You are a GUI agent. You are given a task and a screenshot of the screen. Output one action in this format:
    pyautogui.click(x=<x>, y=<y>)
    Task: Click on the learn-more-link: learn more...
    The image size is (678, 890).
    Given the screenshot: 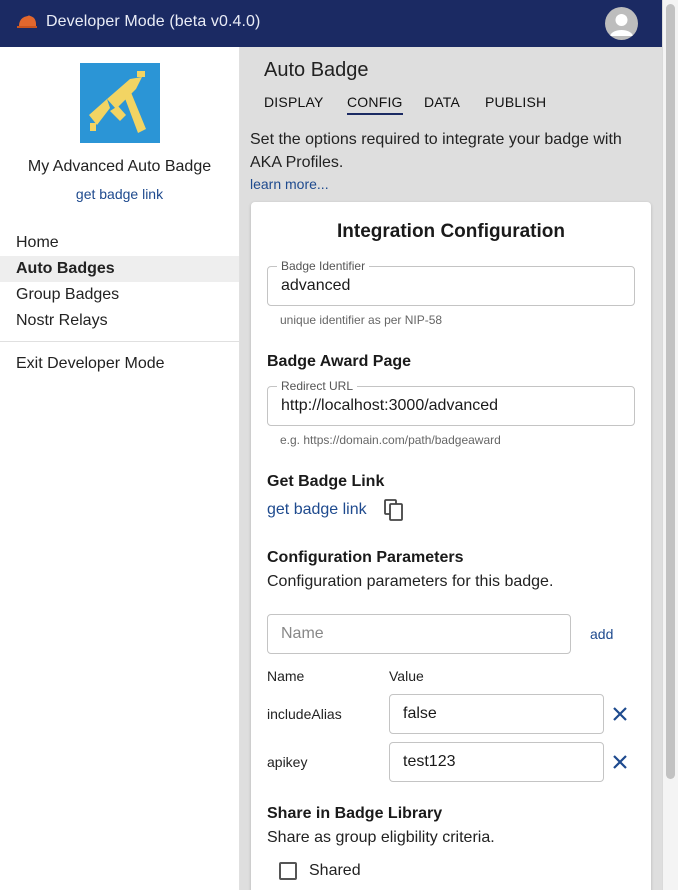 What is the action you would take?
    pyautogui.click(x=289, y=184)
    